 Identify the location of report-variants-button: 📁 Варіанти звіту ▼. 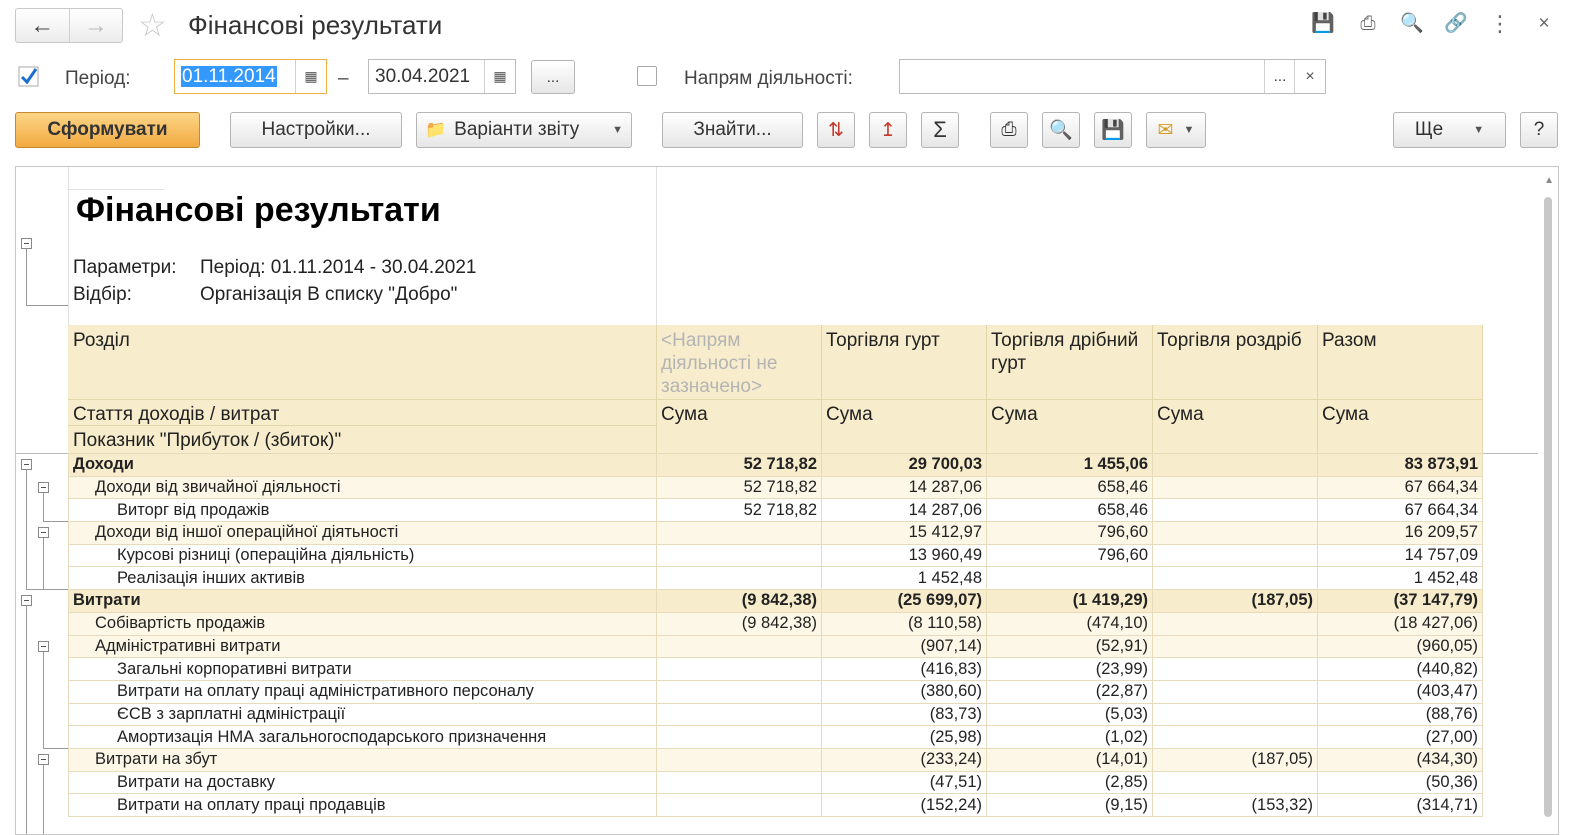
(524, 130).